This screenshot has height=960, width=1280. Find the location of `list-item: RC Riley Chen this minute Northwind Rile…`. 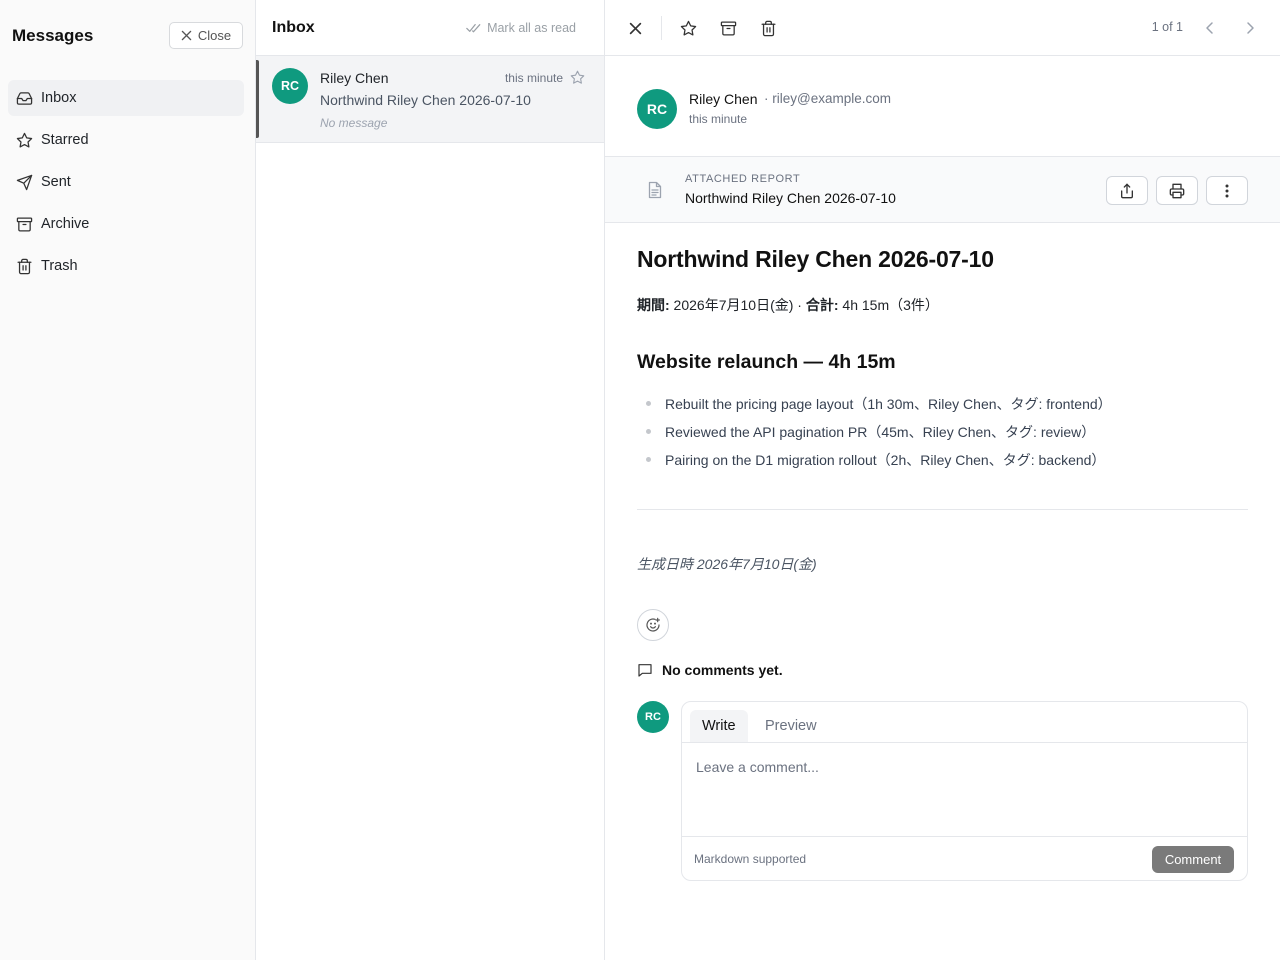

list-item: RC Riley Chen this minute Northwind Rile… is located at coordinates (430, 99).